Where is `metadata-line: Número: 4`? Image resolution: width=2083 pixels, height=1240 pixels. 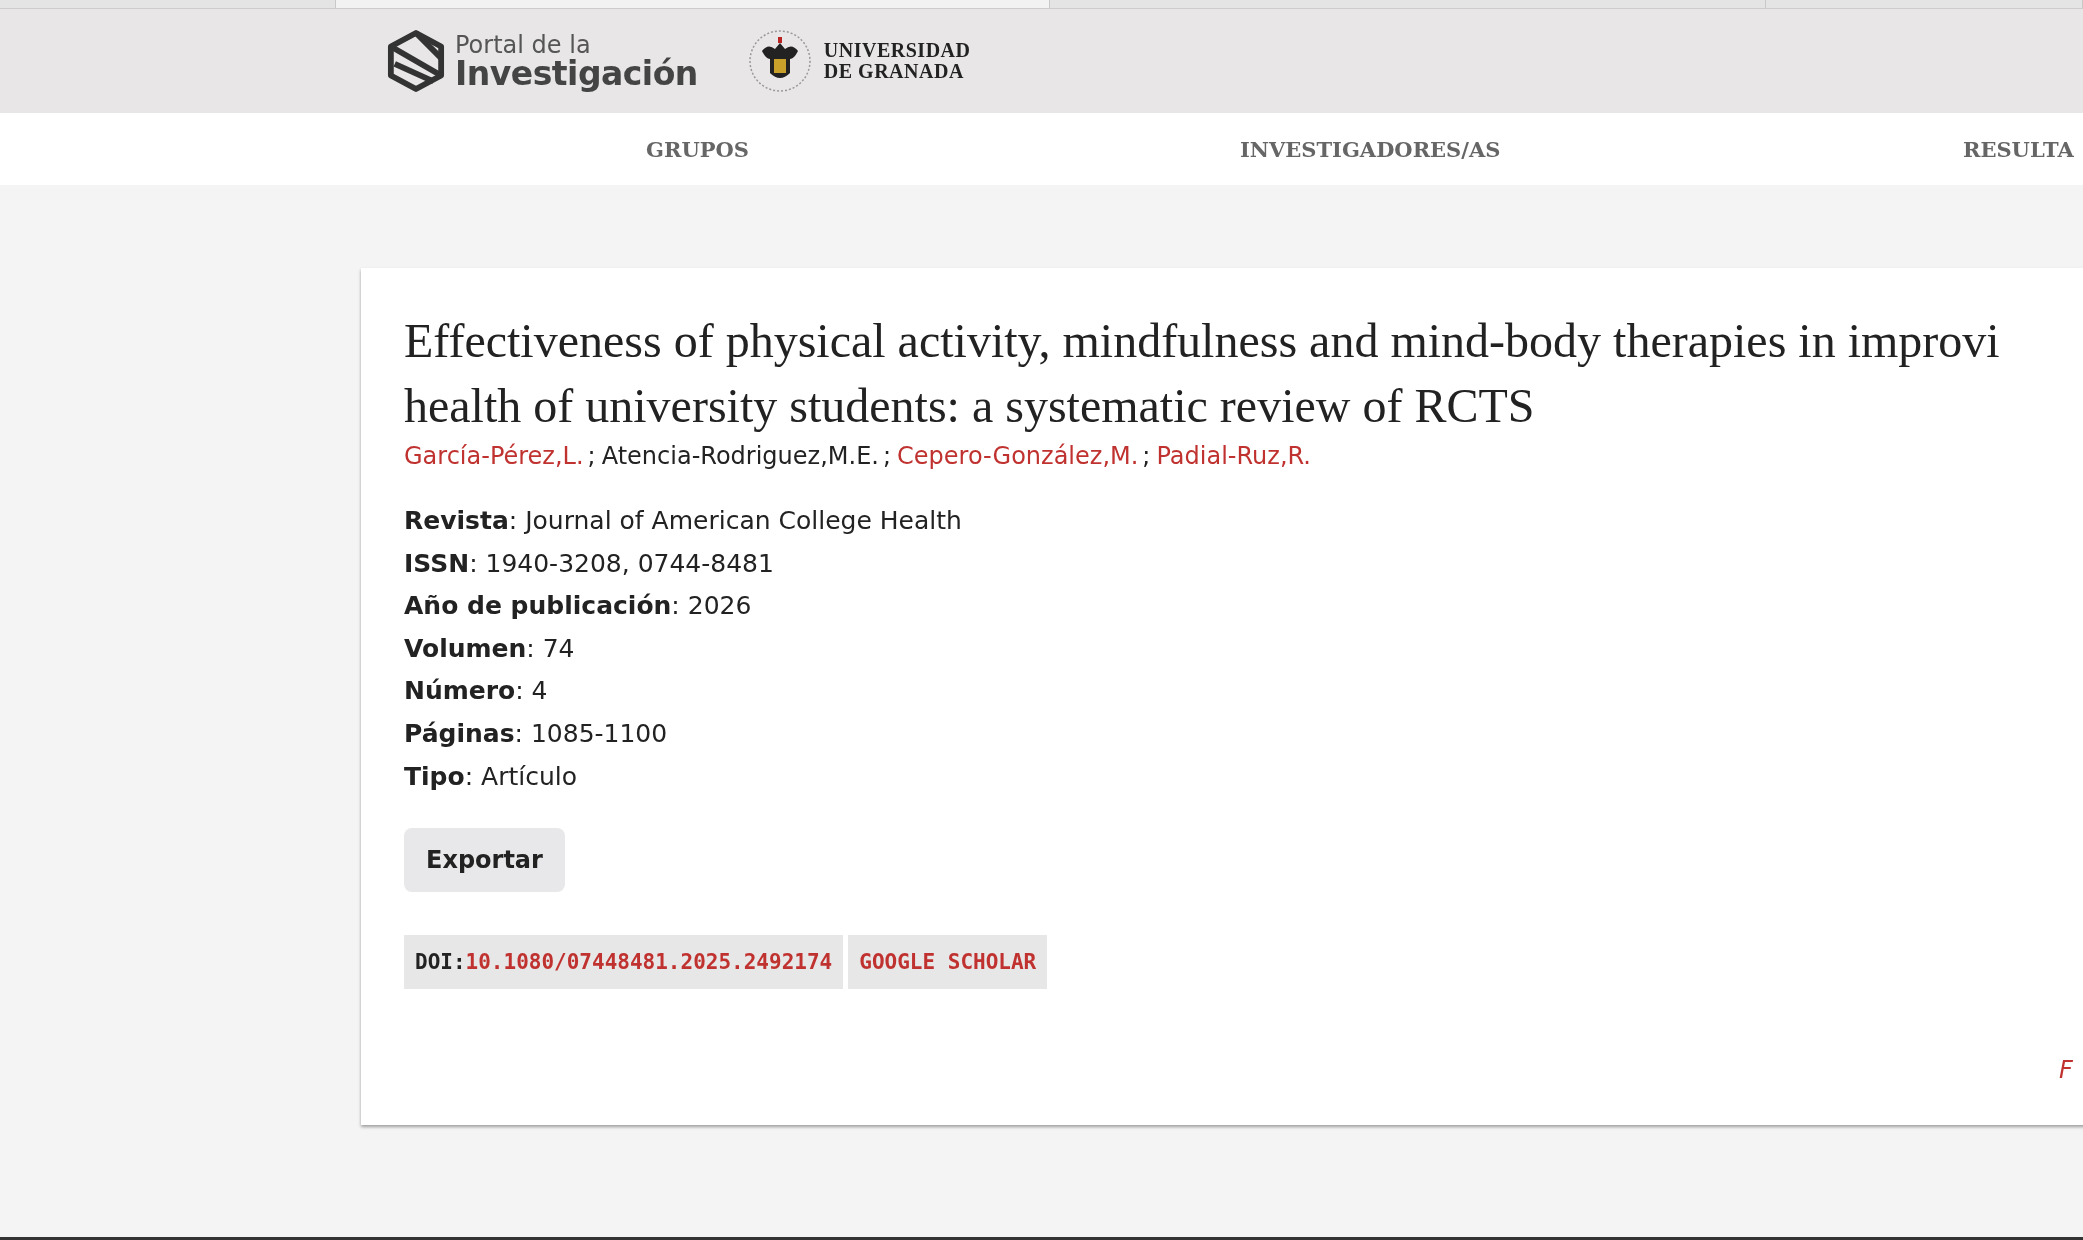 metadata-line: Número: 4 is located at coordinates (476, 691).